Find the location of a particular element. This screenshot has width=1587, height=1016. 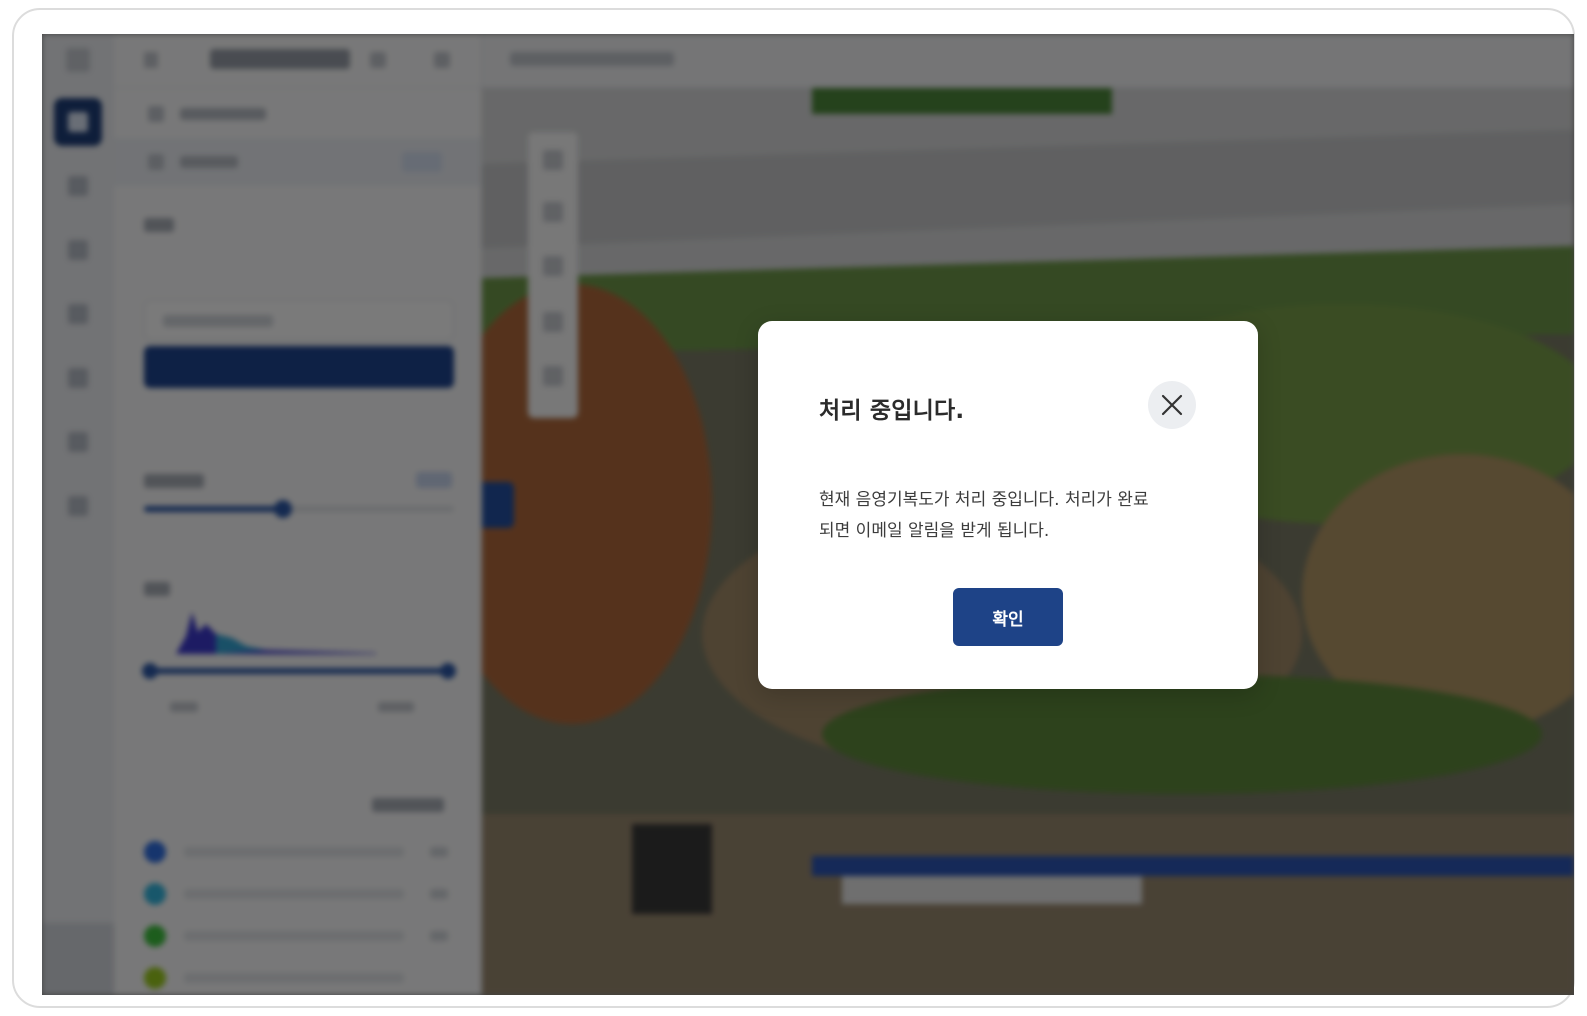

dialog-title: 처리 중입니다. is located at coordinates (892, 411).